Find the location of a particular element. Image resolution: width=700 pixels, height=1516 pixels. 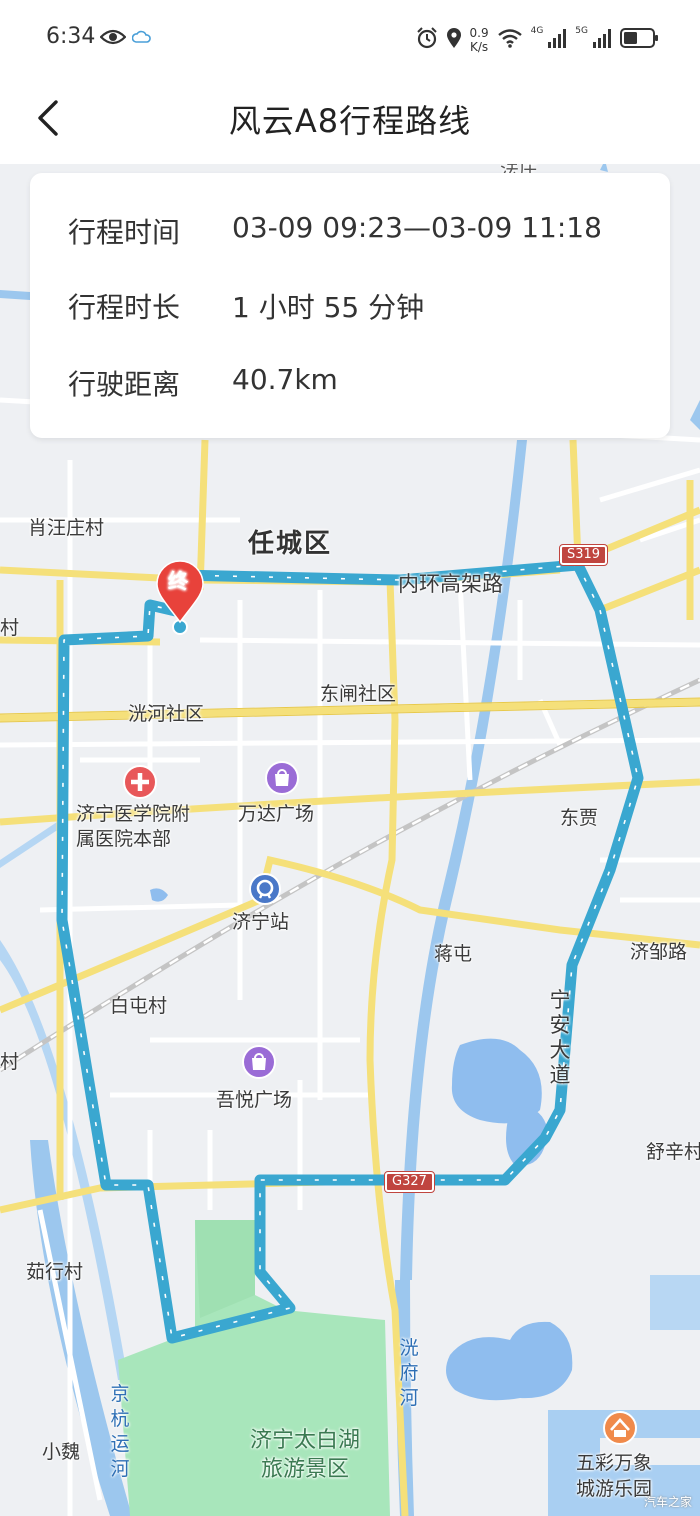

map-label-wuyue: 吾悦广场 is located at coordinates (254, 1100).